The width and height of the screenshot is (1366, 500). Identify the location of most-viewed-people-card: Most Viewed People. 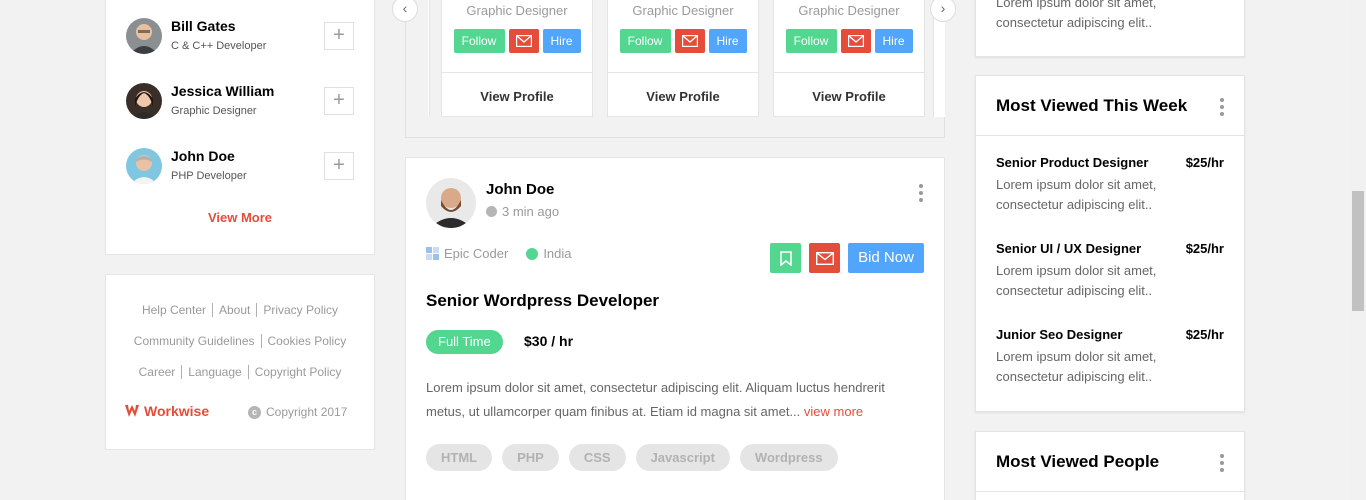
(1110, 465).